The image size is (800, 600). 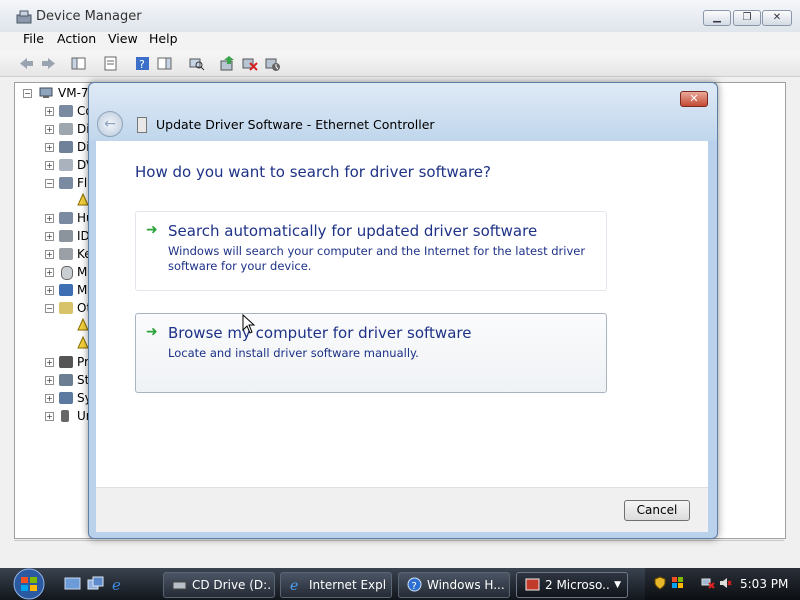 I want to click on maximize-button: ❐, so click(x=747, y=18).